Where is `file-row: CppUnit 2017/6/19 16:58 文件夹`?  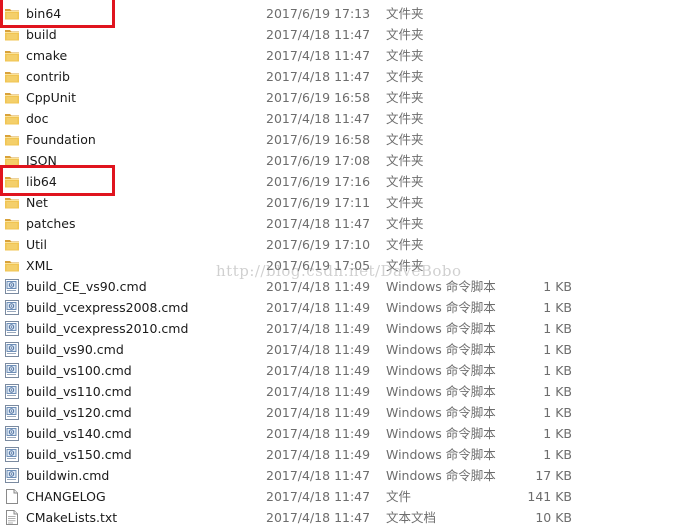
file-row: CppUnit 2017/6/19 16:58 文件夹 is located at coordinates (350, 97).